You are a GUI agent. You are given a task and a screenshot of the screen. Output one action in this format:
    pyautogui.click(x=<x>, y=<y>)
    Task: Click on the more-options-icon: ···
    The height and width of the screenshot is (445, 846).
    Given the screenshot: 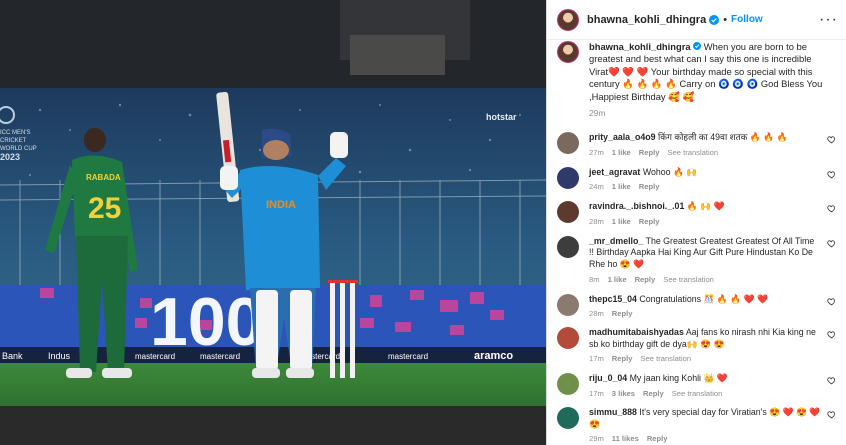 What is the action you would take?
    pyautogui.click(x=828, y=19)
    